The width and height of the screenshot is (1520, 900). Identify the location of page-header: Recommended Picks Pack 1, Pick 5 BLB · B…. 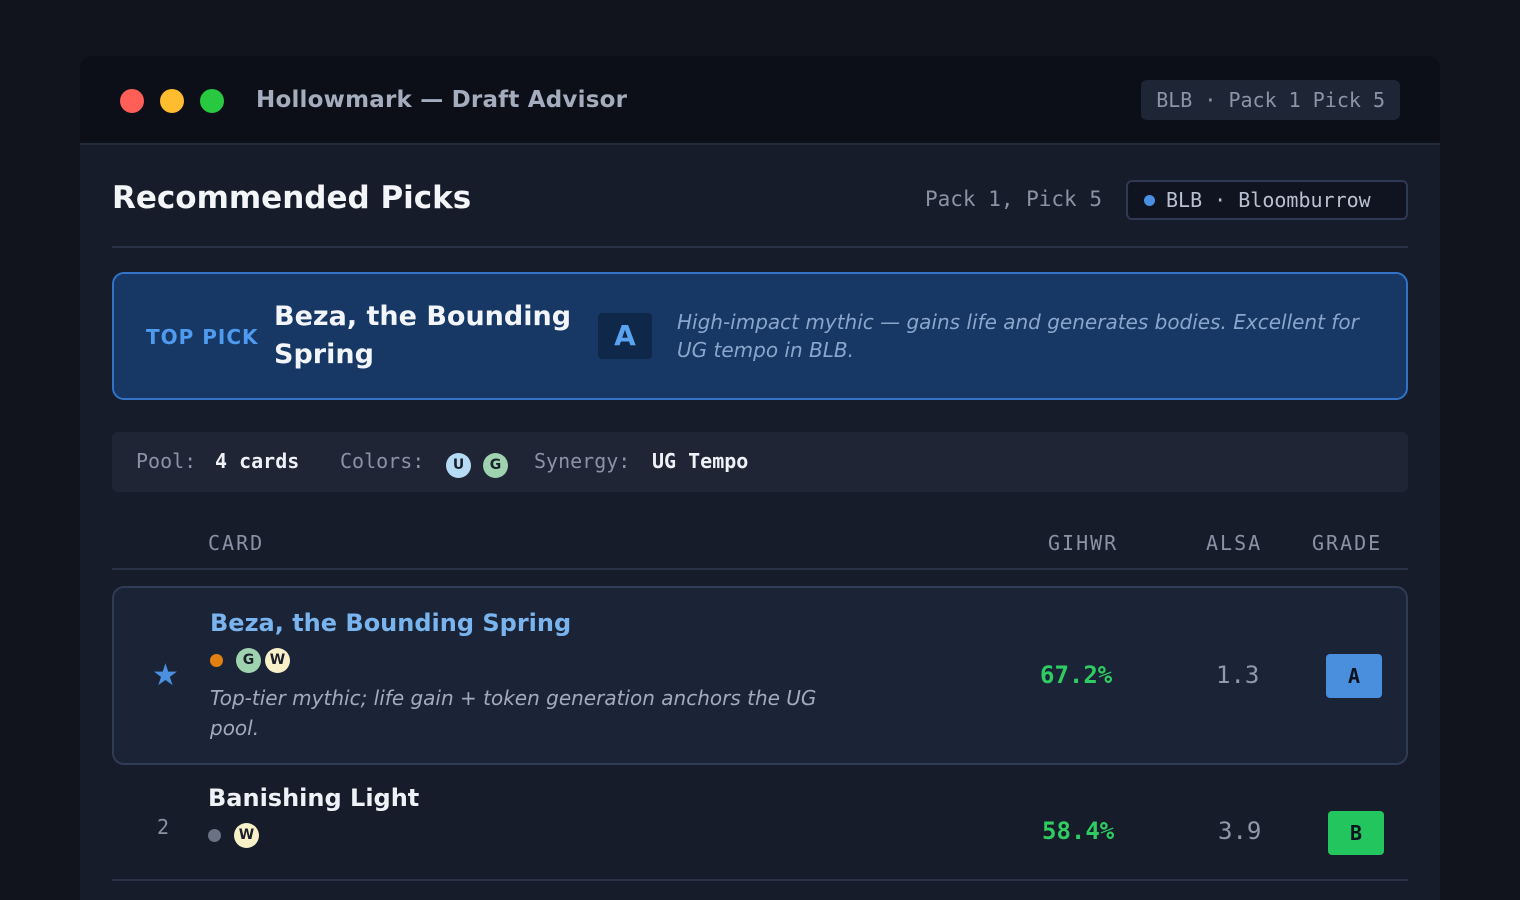
(760, 196).